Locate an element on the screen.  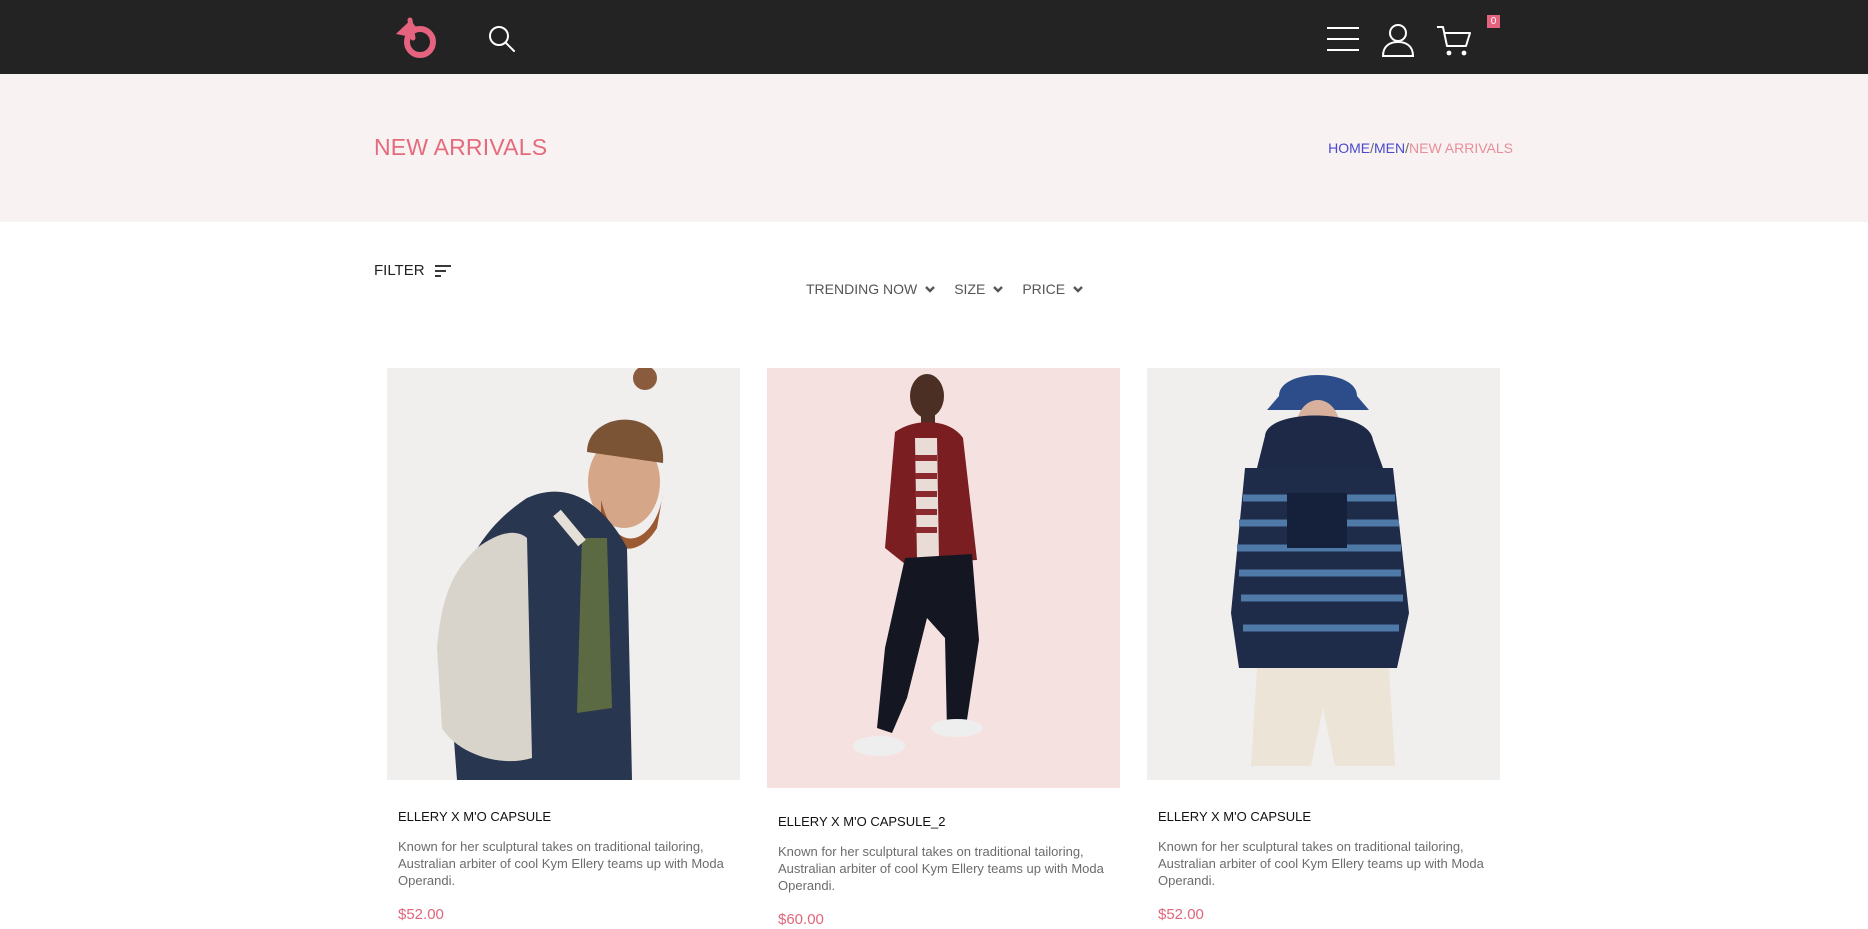
cart-icon is located at coordinates (1454, 41).